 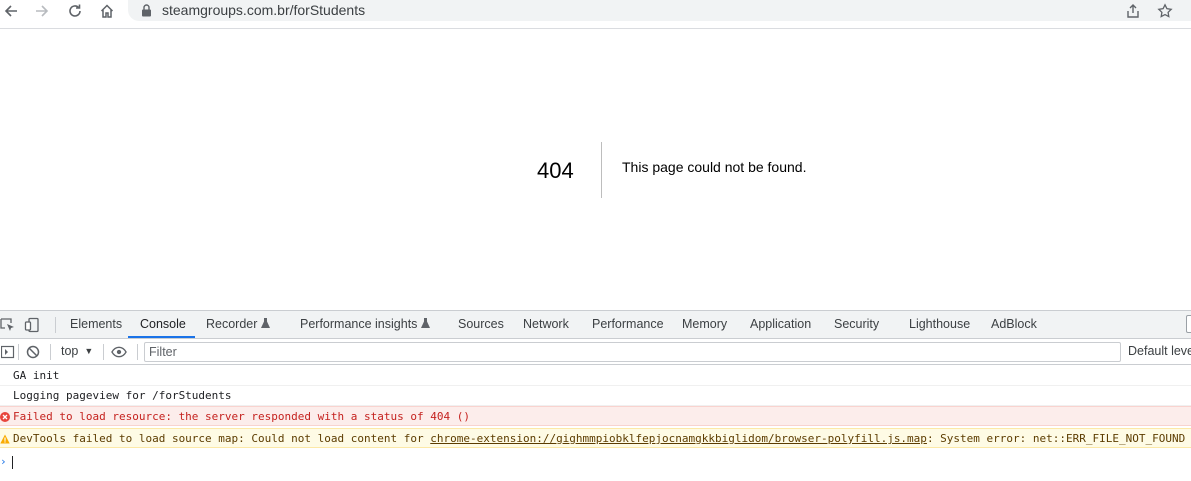 I want to click on home-icon, so click(x=107, y=11).